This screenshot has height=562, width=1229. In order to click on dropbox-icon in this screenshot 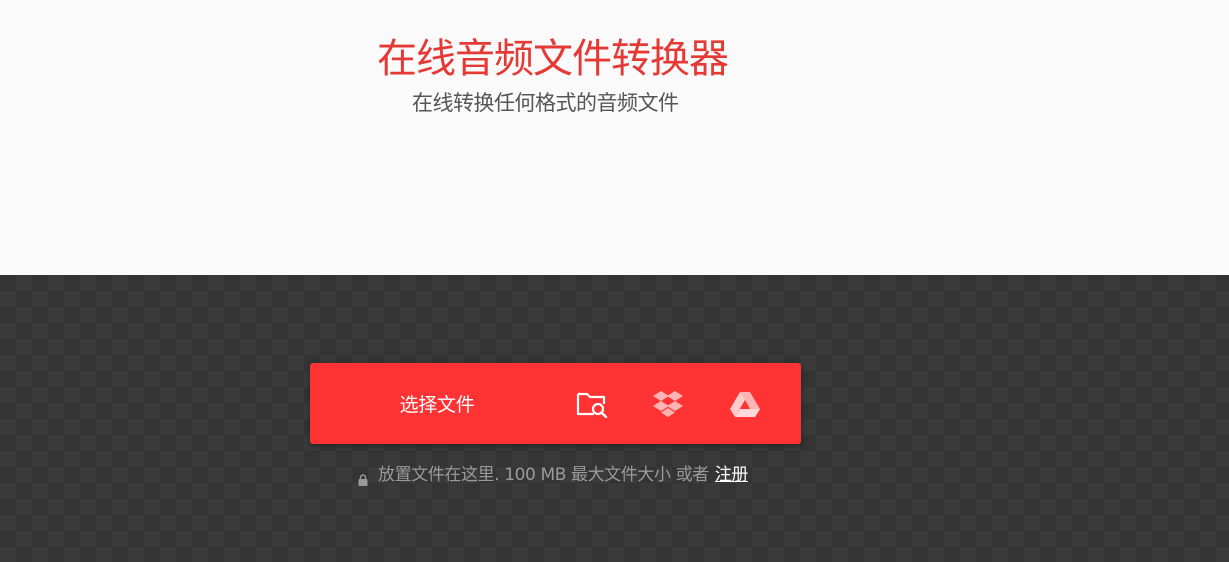, I will do `click(668, 404)`.